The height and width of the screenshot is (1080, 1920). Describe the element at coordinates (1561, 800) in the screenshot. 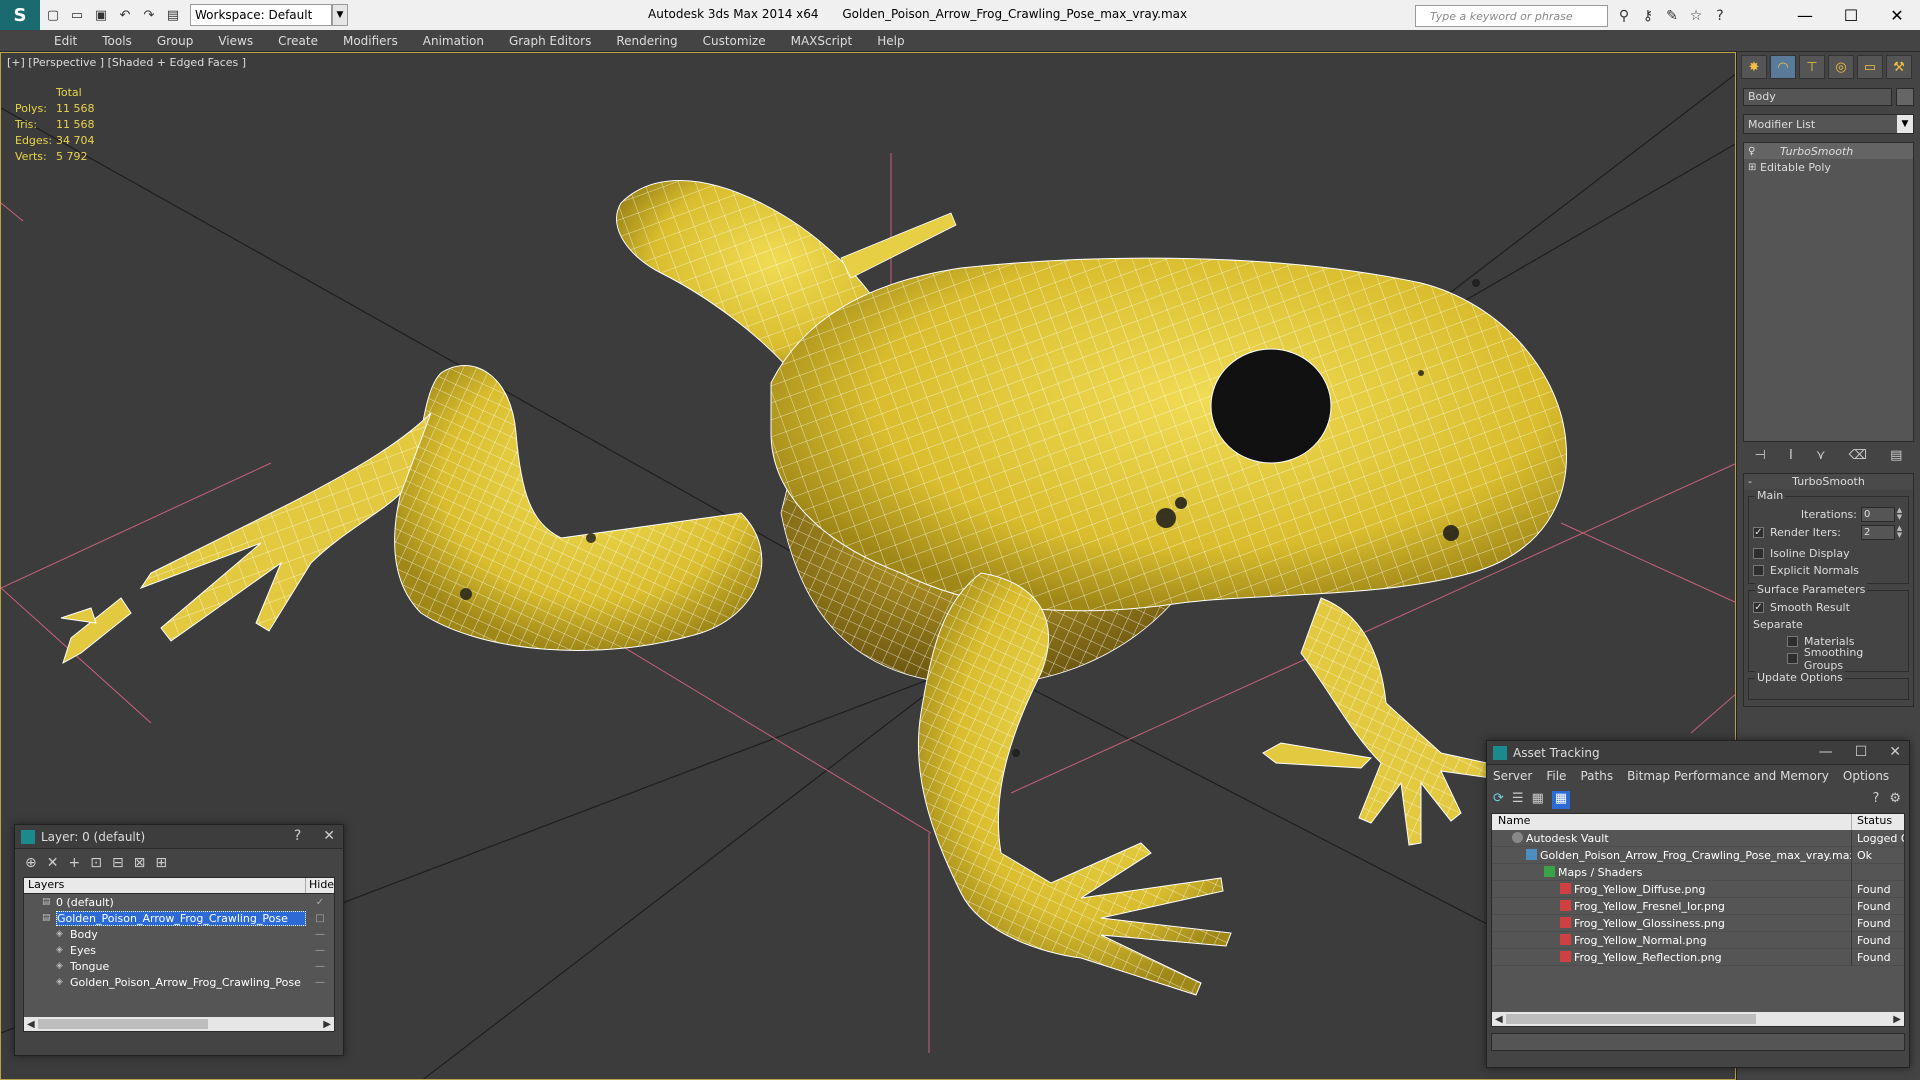

I see `grid-view-icon: ▦` at that location.